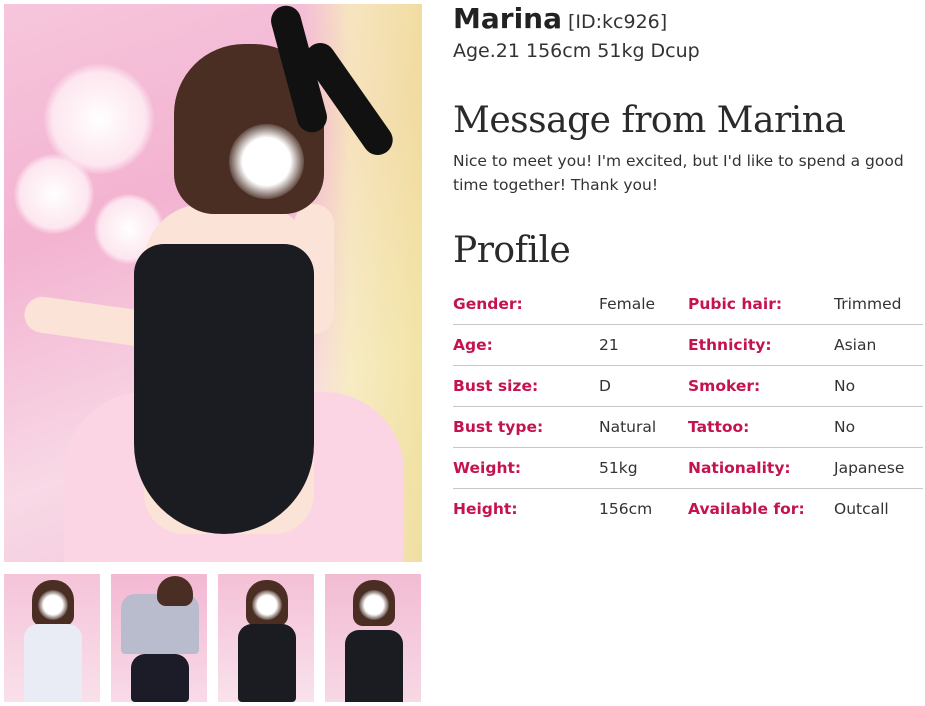 The image size is (925, 706). Describe the element at coordinates (761, 468) in the screenshot. I see `profile-label: Nationality:` at that location.